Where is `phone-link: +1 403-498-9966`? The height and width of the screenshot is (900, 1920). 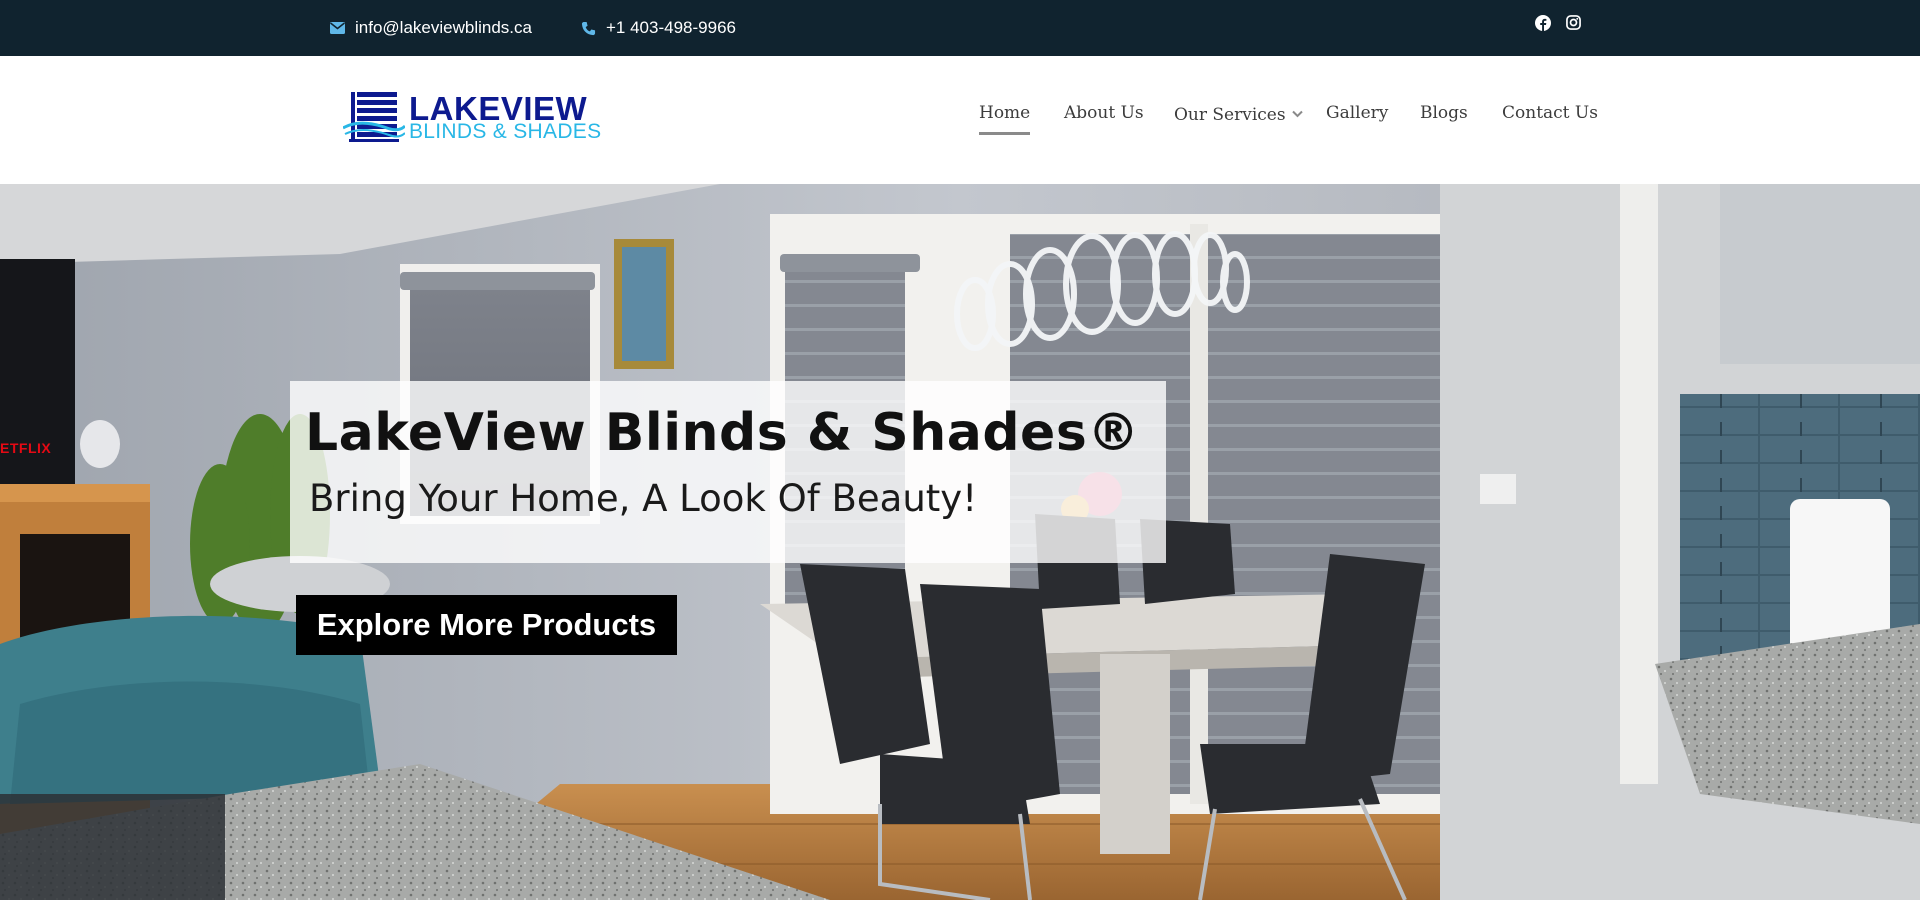
phone-link: +1 403-498-9966 is located at coordinates (658, 28).